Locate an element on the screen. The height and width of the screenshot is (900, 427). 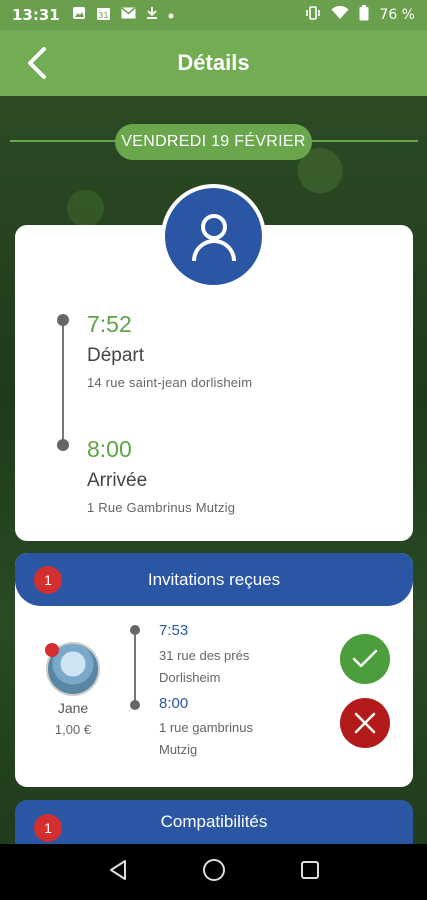
calendar-icon: 31 is located at coordinates (103, 15).